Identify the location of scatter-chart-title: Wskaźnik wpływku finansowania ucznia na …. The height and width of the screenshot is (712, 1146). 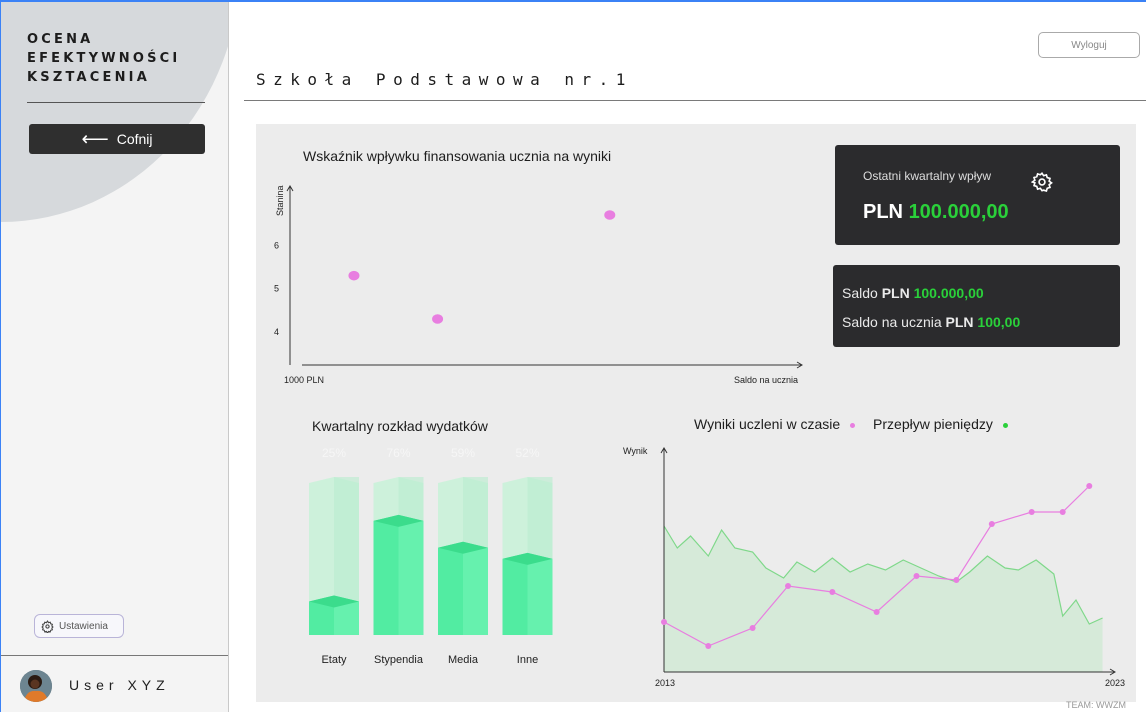
(457, 156).